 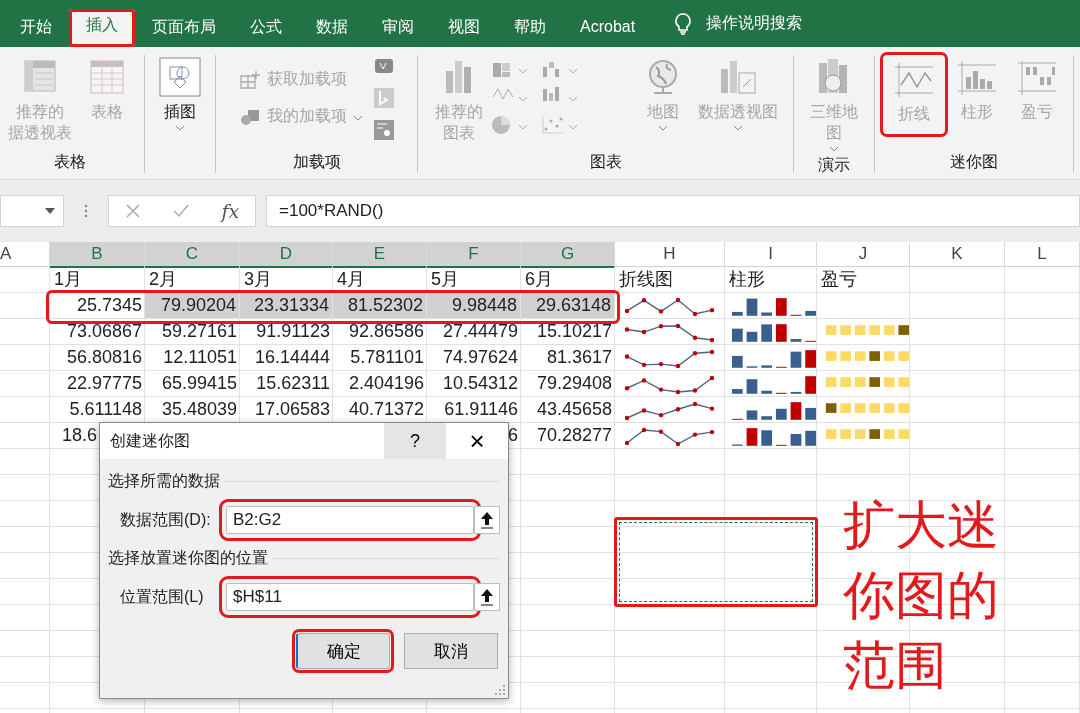 I want to click on table-cell-text: 15.10217, so click(x=574, y=331).